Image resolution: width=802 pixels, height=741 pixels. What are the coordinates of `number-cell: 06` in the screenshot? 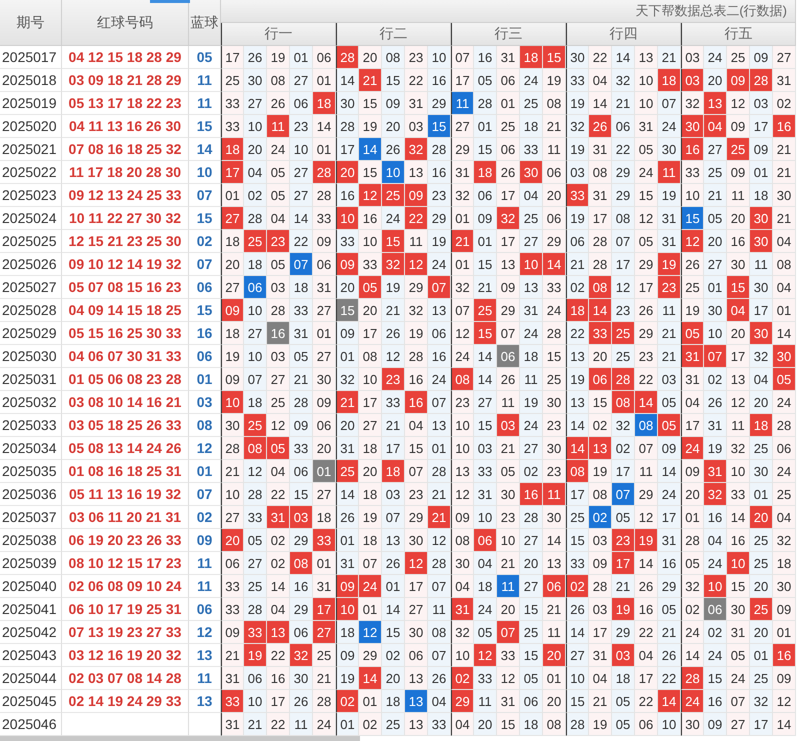 It's located at (784, 448).